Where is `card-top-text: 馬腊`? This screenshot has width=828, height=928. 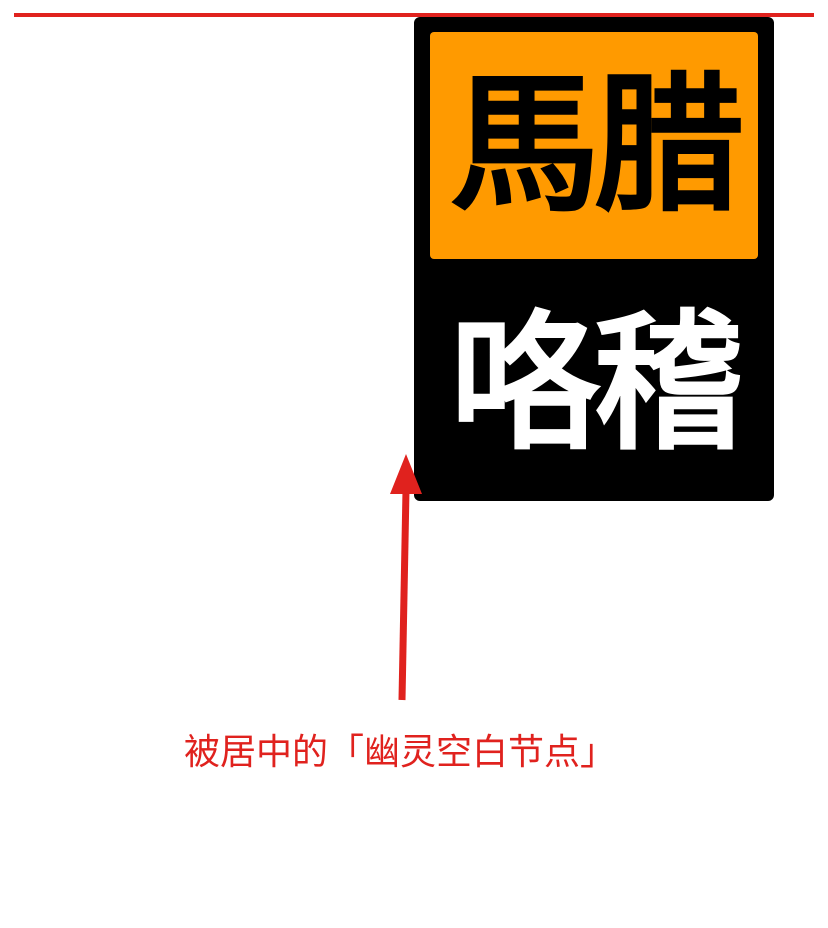
card-top-text: 馬腊 is located at coordinates (596, 145).